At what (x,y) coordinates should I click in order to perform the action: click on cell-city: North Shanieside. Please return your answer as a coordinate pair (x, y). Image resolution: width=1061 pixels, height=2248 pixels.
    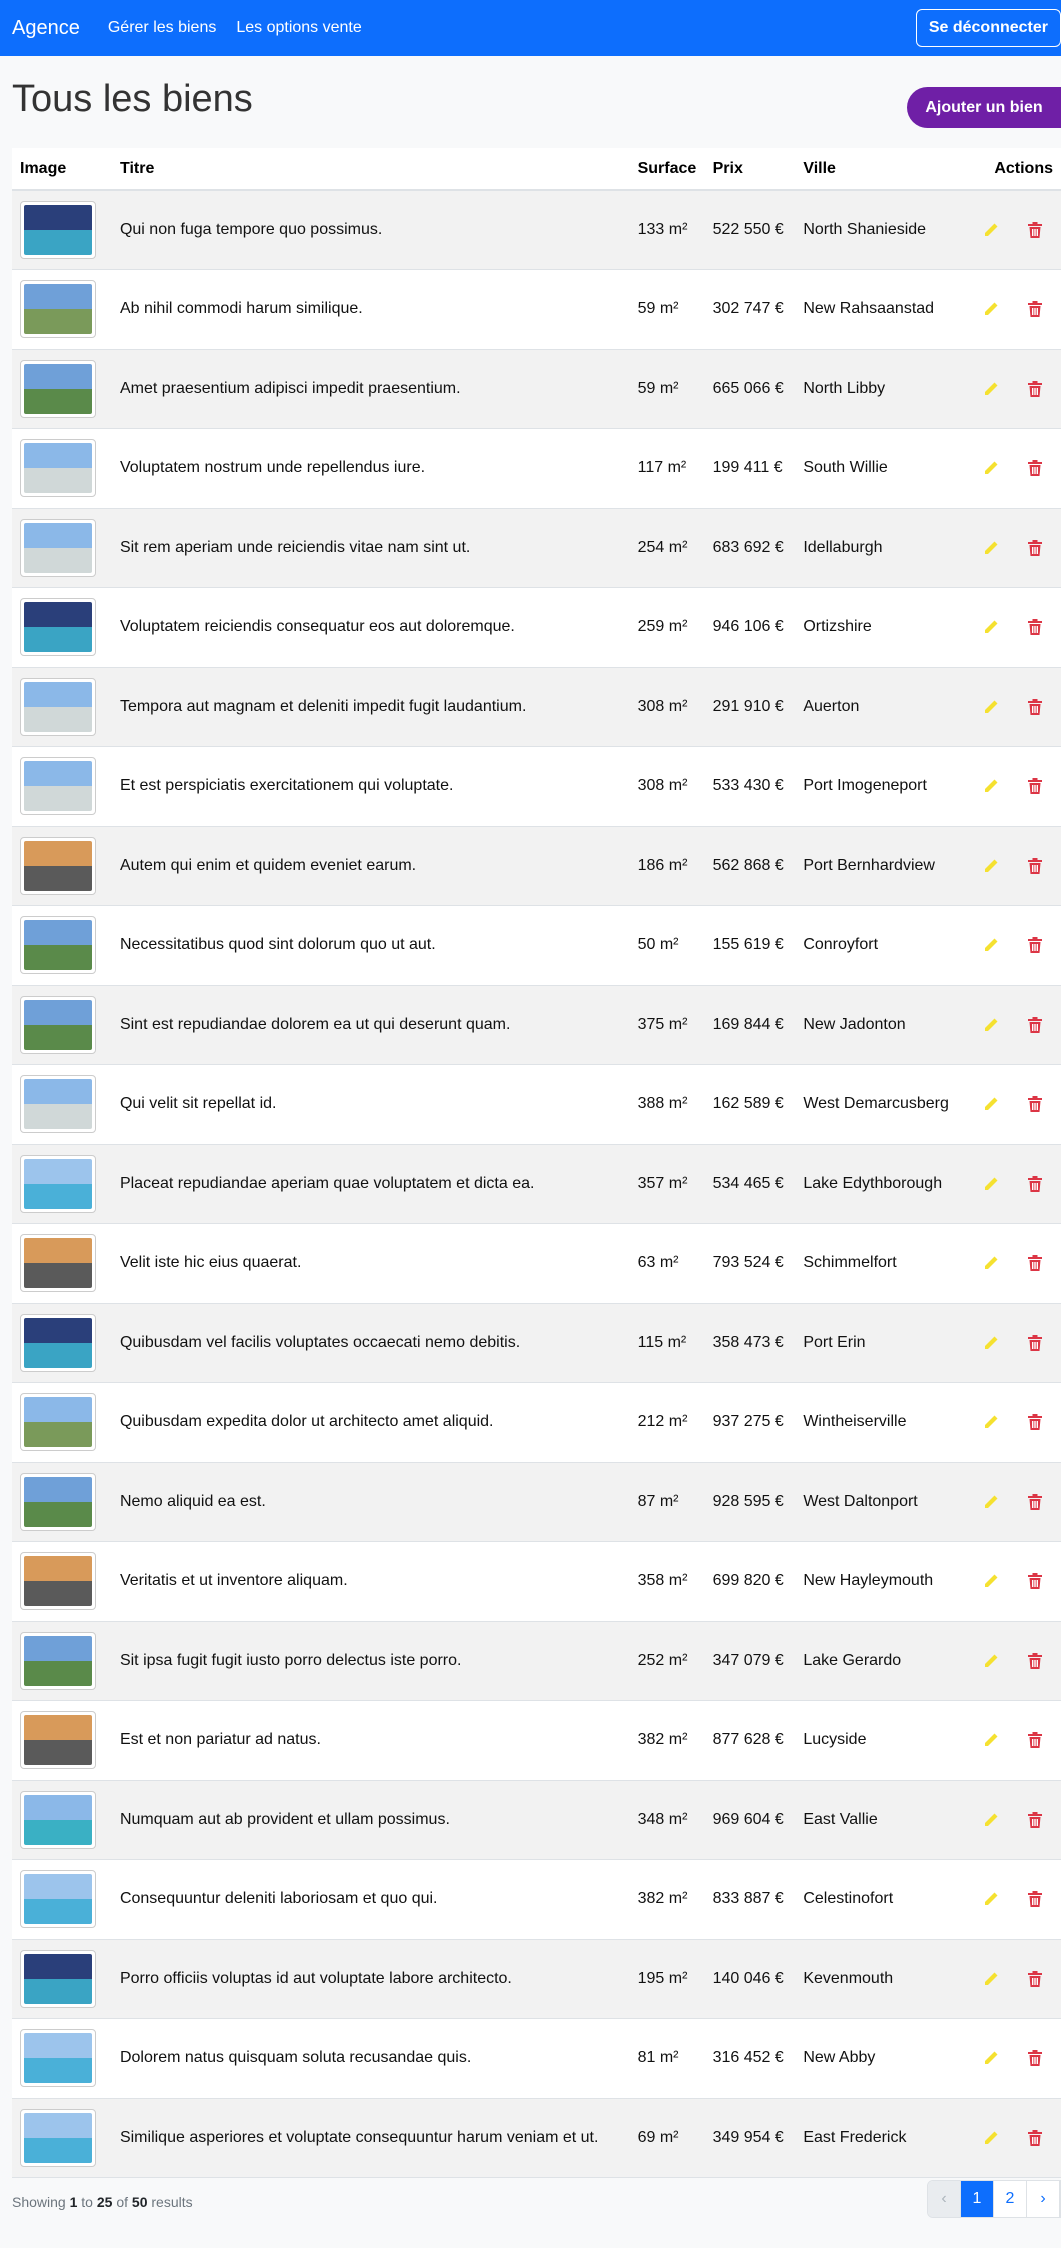
    Looking at the image, I should click on (885, 230).